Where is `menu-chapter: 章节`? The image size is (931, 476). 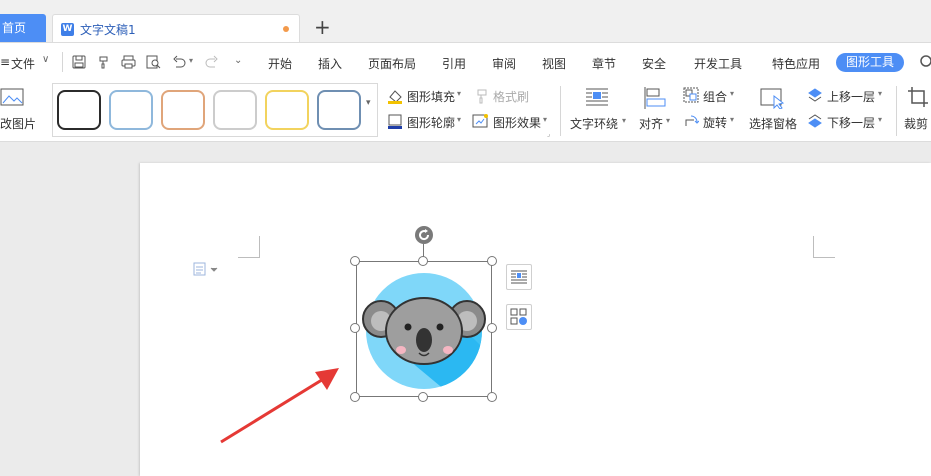
menu-chapter: 章节 is located at coordinates (604, 63).